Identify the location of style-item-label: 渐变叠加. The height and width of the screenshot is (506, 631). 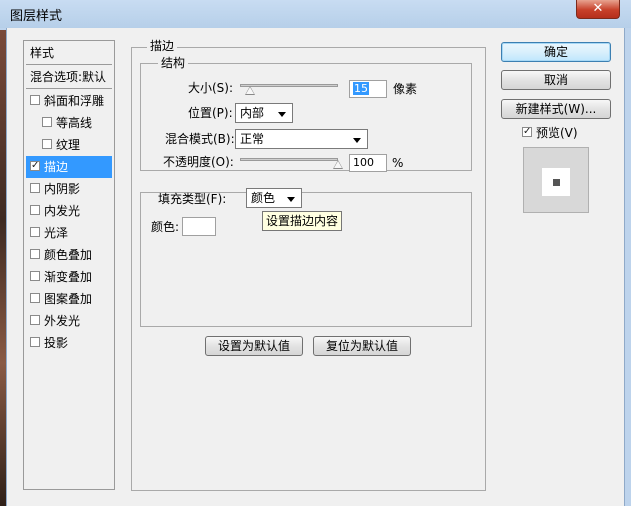
(68, 277).